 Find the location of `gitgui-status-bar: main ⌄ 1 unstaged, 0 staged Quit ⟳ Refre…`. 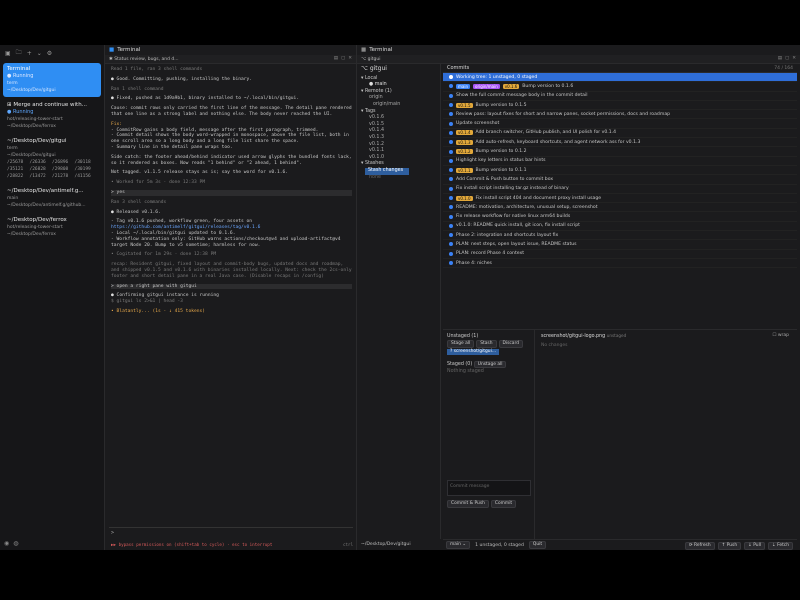

gitgui-status-bar: main ⌄ 1 unstaged, 0 staged Quit ⟳ Refre… is located at coordinates (620, 544).